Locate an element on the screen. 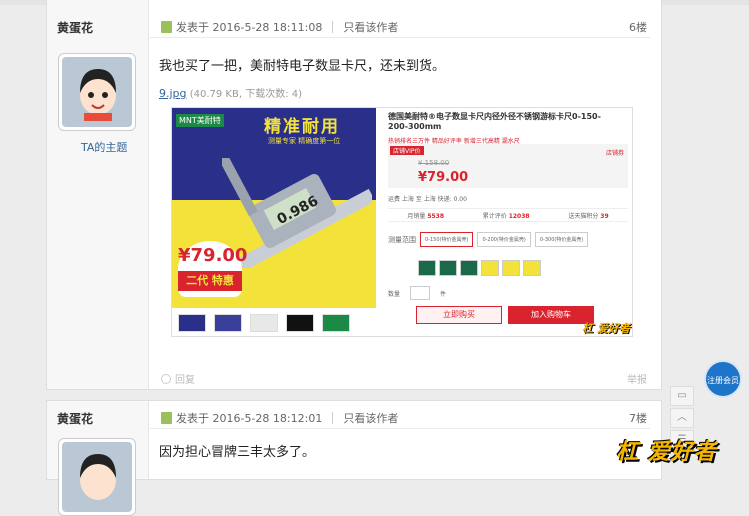  post-meta: 发表于 2016-5-28 18:12:01 只看该作者 is located at coordinates (279, 418).